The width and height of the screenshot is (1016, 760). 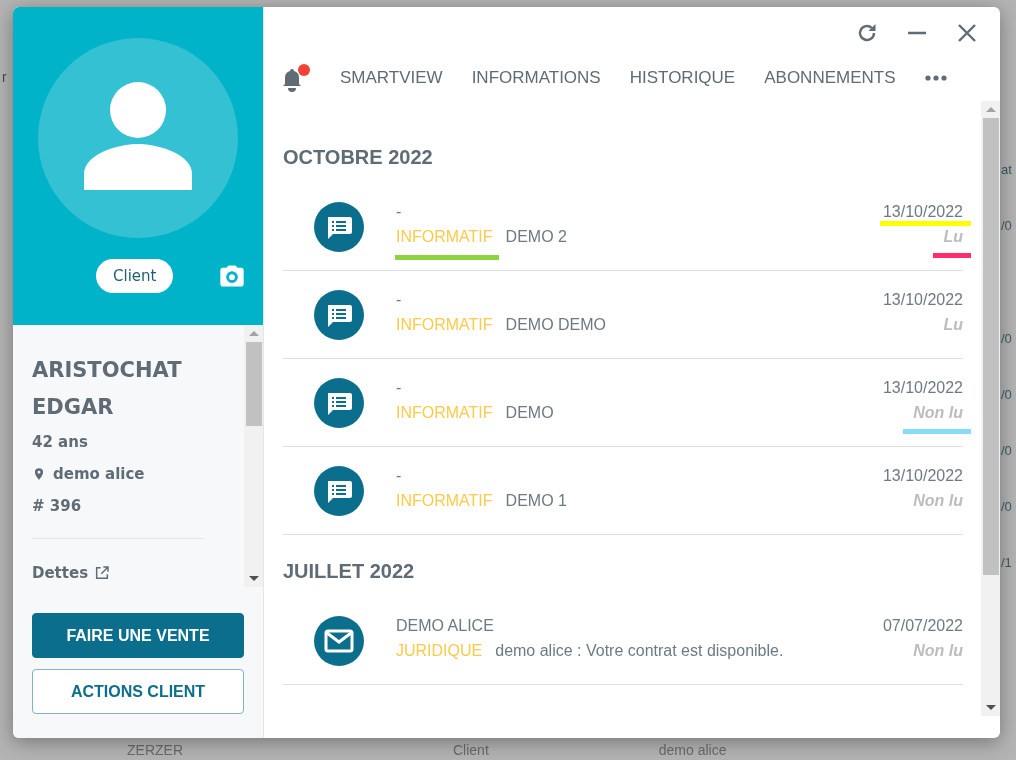 I want to click on message-title: DEMO ALICE, so click(x=445, y=625).